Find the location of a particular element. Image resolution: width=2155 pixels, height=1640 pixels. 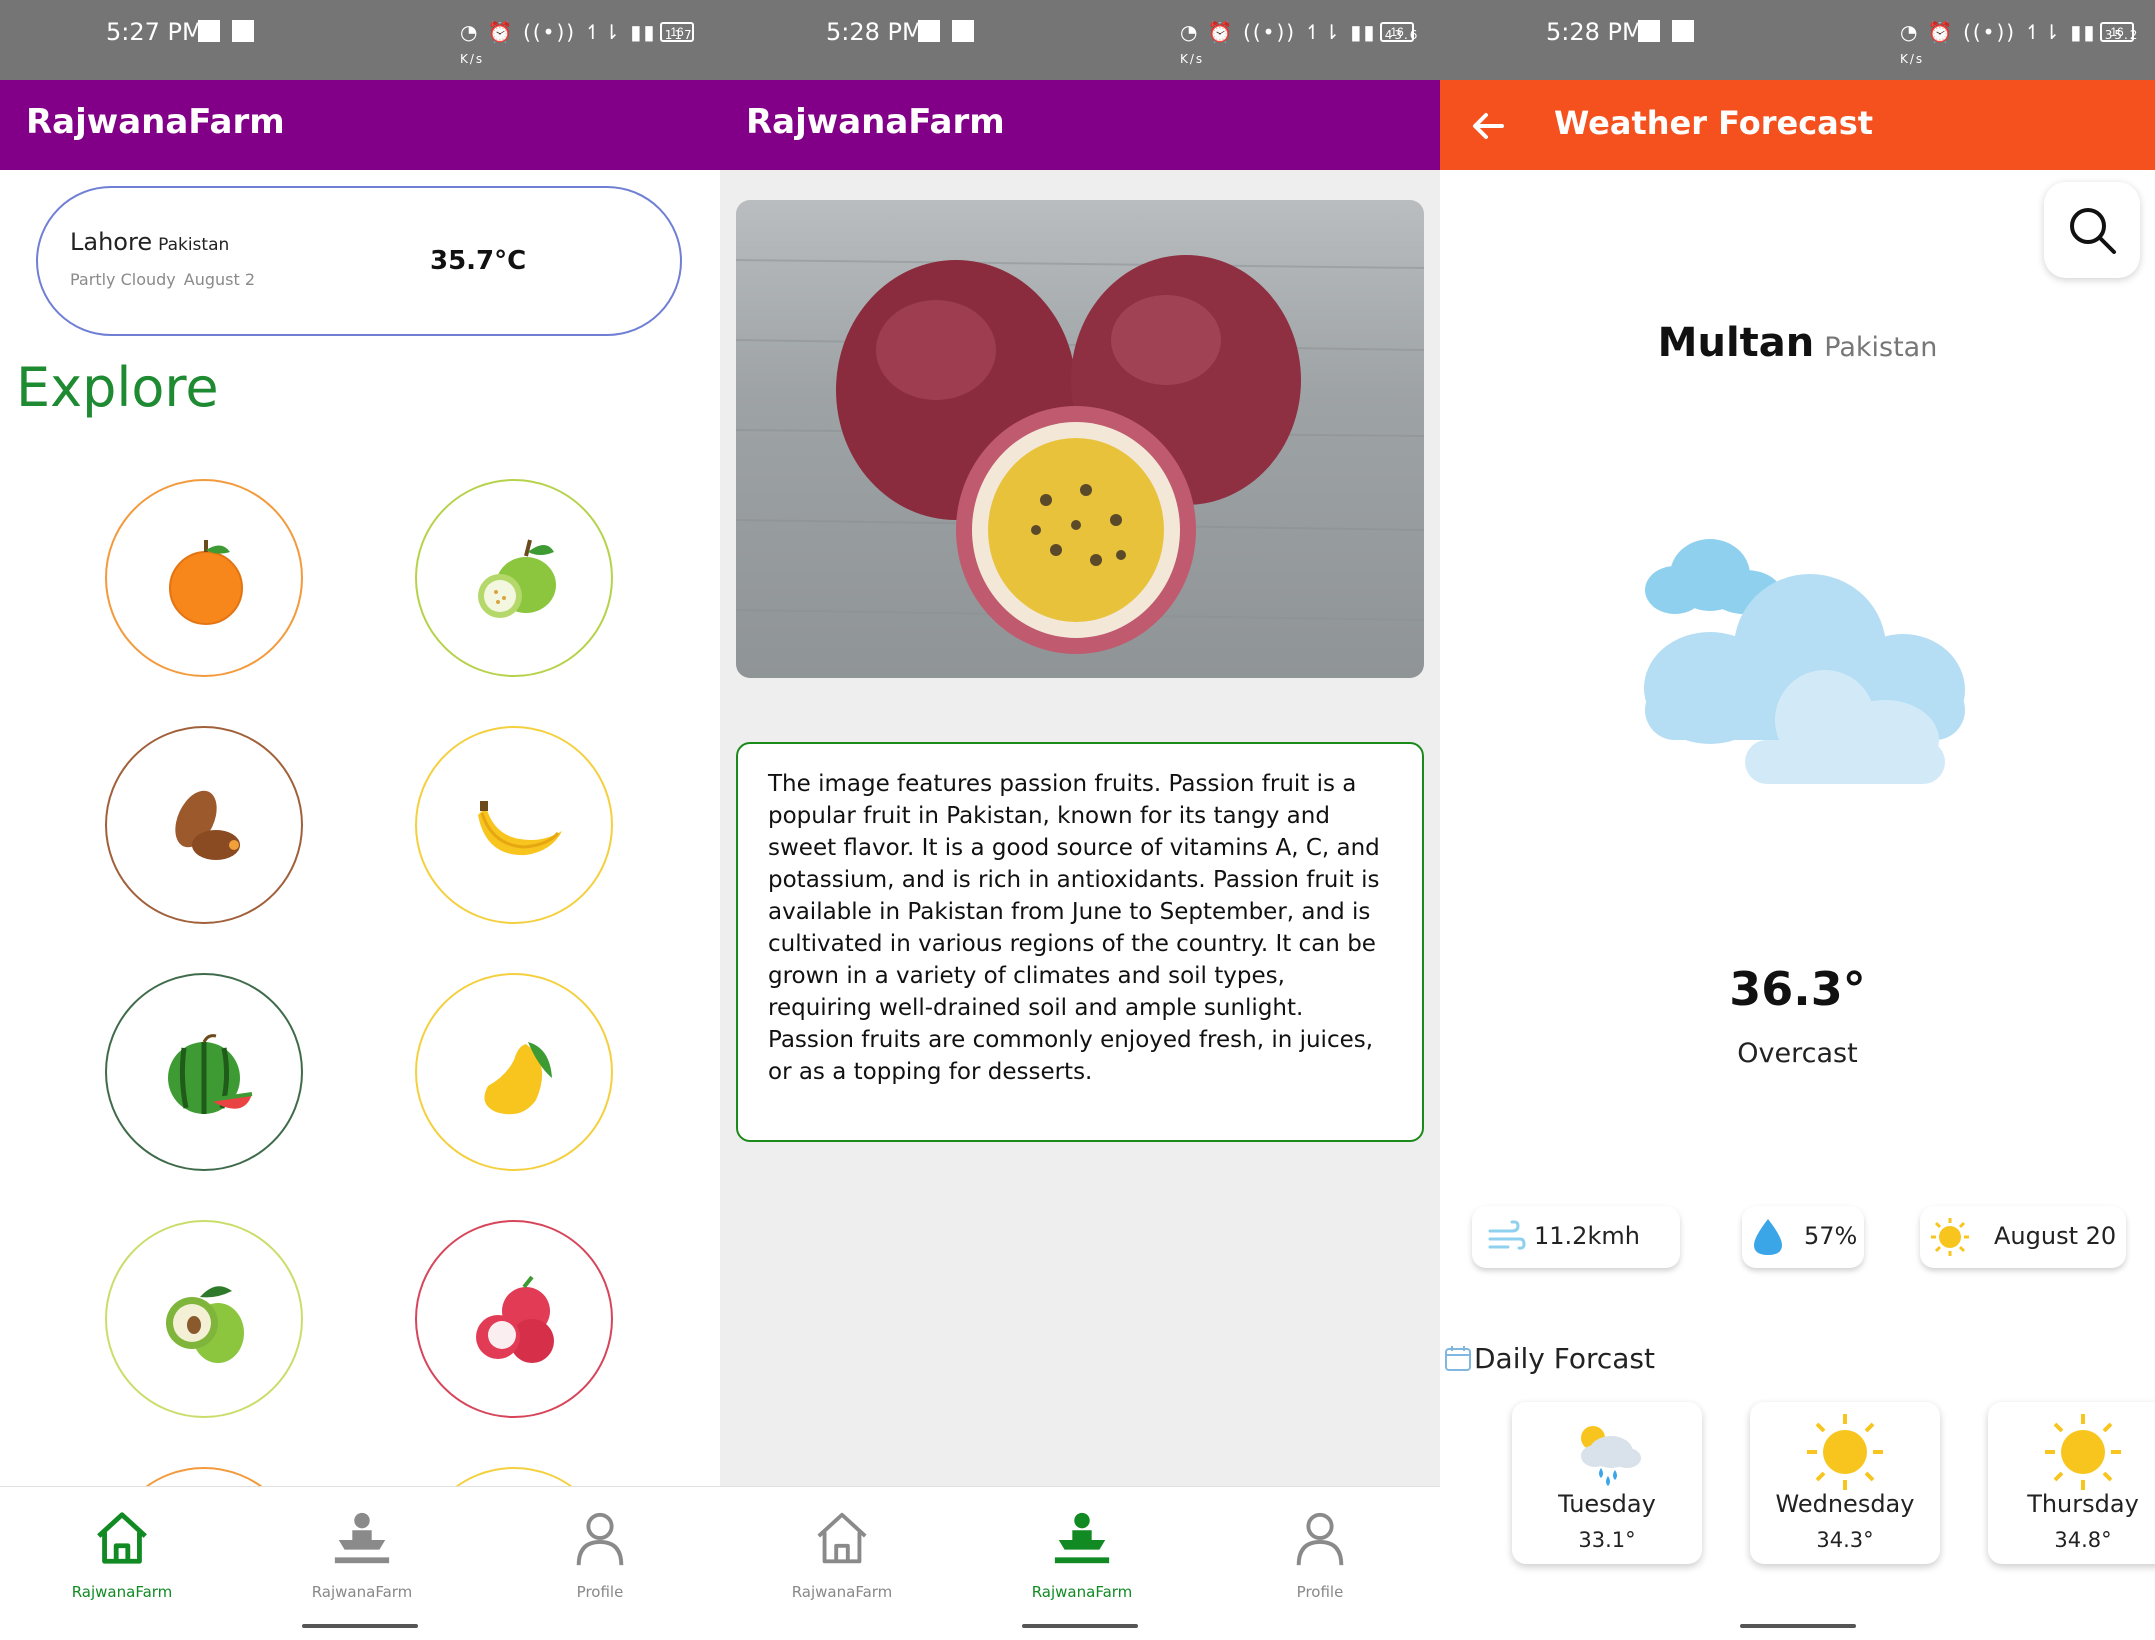

wind-chip: 11.2kmh is located at coordinates (1576, 1237).